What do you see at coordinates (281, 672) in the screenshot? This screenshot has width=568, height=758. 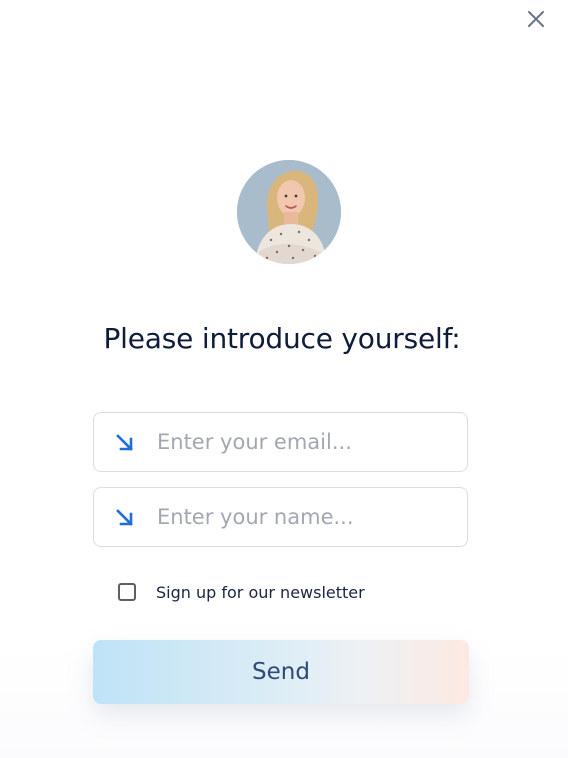 I see `send-button: Send` at bounding box center [281, 672].